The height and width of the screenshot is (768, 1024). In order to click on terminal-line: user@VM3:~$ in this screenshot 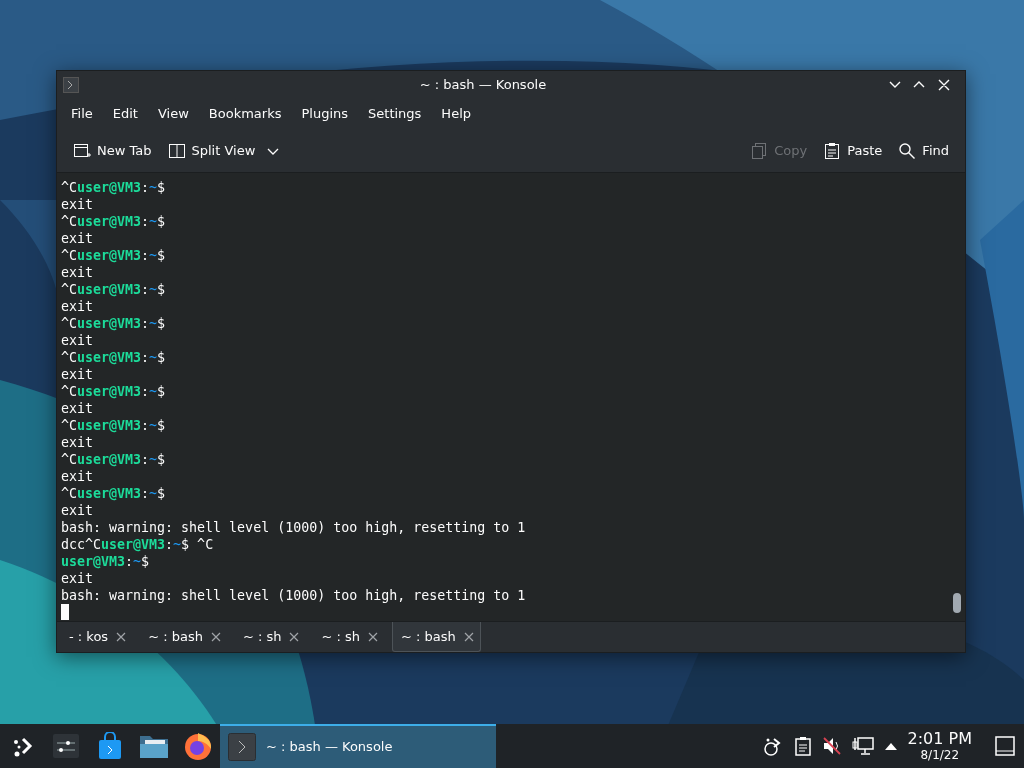, I will do `click(106, 561)`.